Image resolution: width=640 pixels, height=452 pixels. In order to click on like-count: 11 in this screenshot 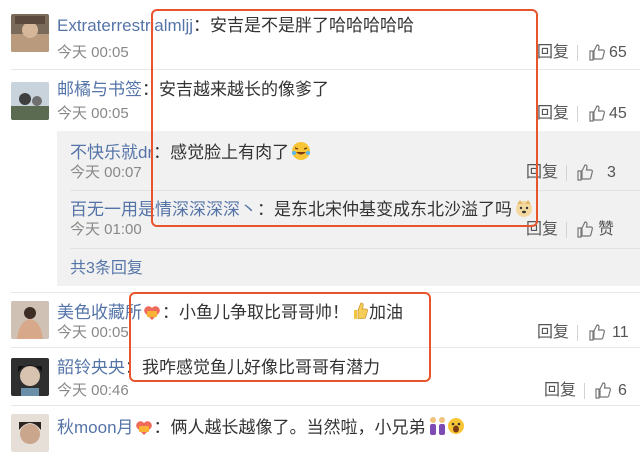, I will do `click(620, 332)`.